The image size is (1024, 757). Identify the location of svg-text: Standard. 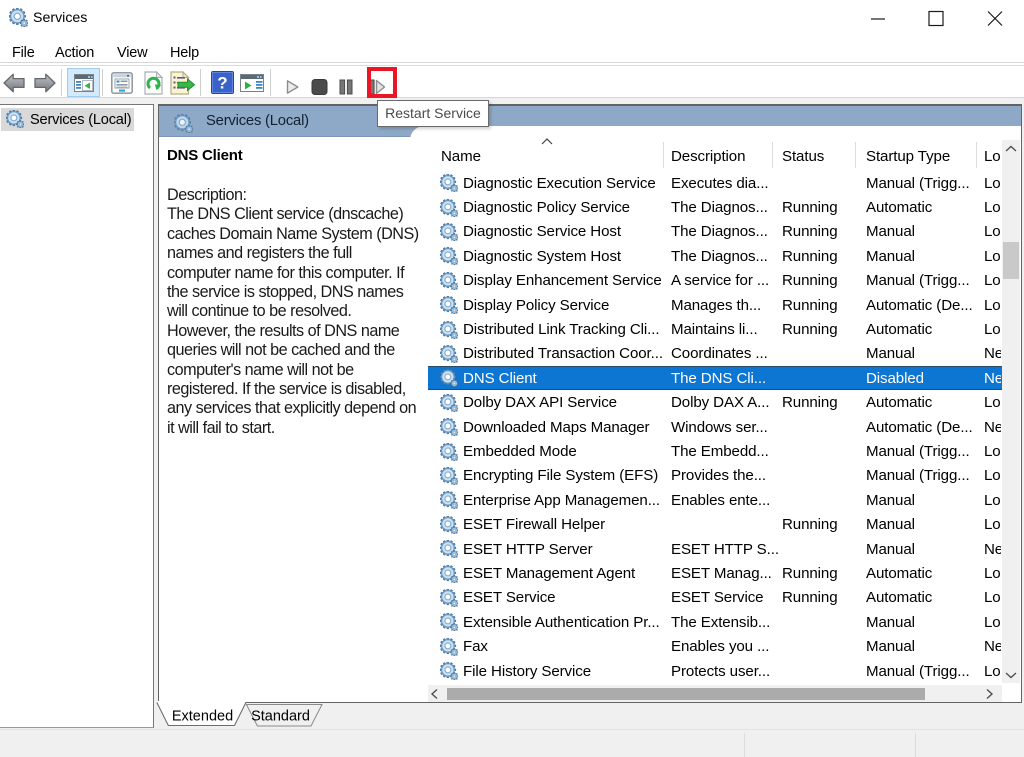
(280, 717).